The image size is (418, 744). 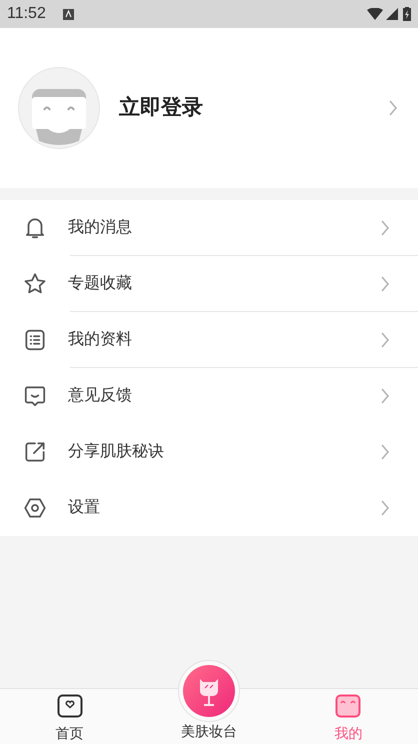 What do you see at coordinates (209, 396) in the screenshot?
I see `menu-item: 意见反馈` at bounding box center [209, 396].